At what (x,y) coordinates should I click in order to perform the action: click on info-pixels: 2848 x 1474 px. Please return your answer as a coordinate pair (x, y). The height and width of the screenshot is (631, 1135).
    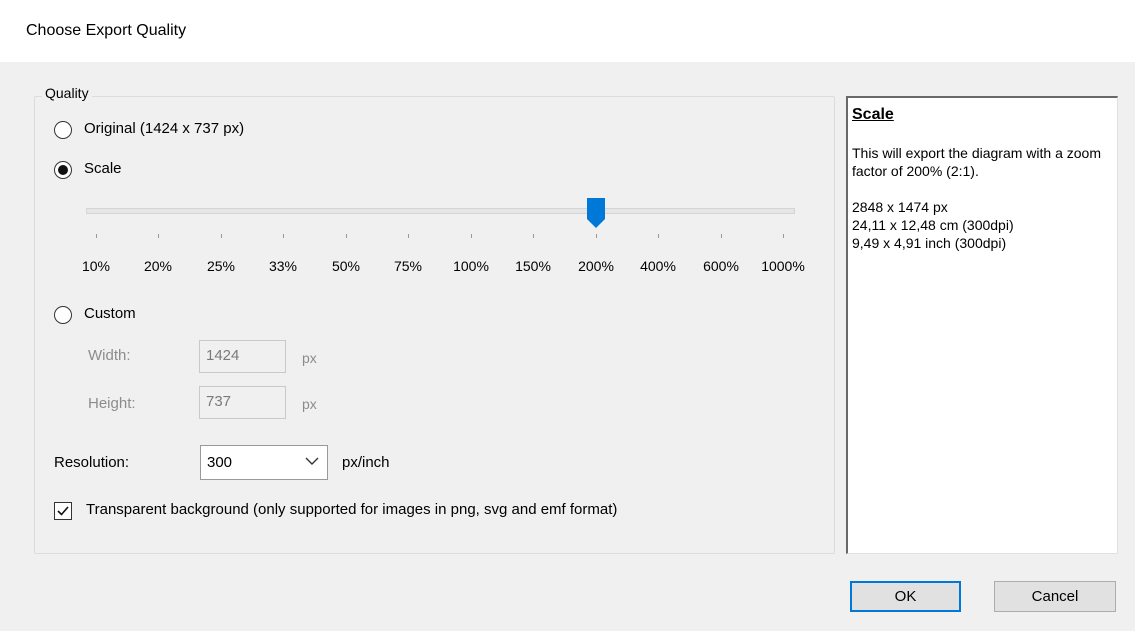
    Looking at the image, I should click on (900, 207).